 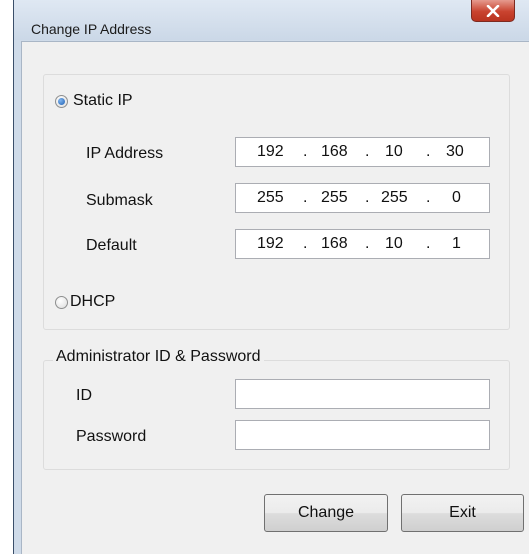 What do you see at coordinates (455, 151) in the screenshot?
I see `ip-octet-4: 30` at bounding box center [455, 151].